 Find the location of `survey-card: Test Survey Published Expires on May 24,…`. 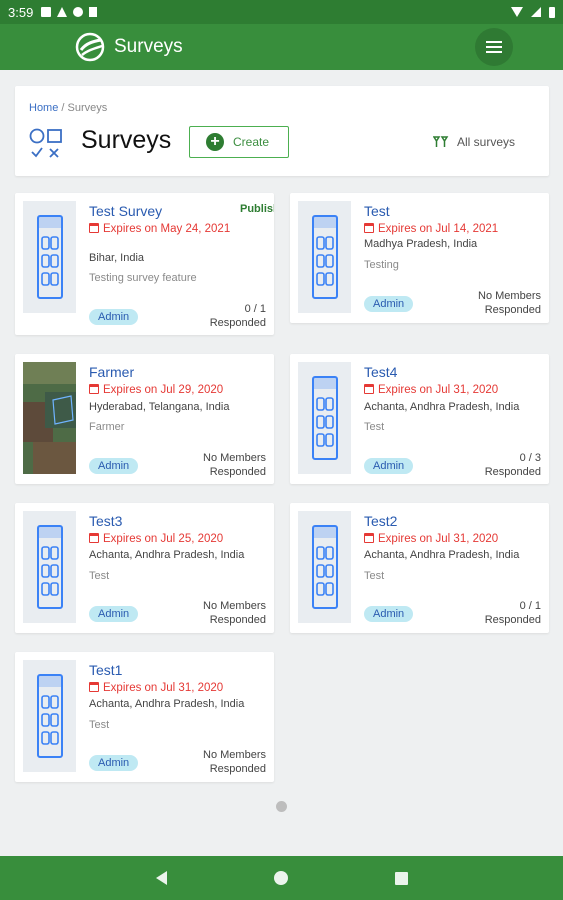

survey-card: Test Survey Published Expires on May 24,… is located at coordinates (144, 264).